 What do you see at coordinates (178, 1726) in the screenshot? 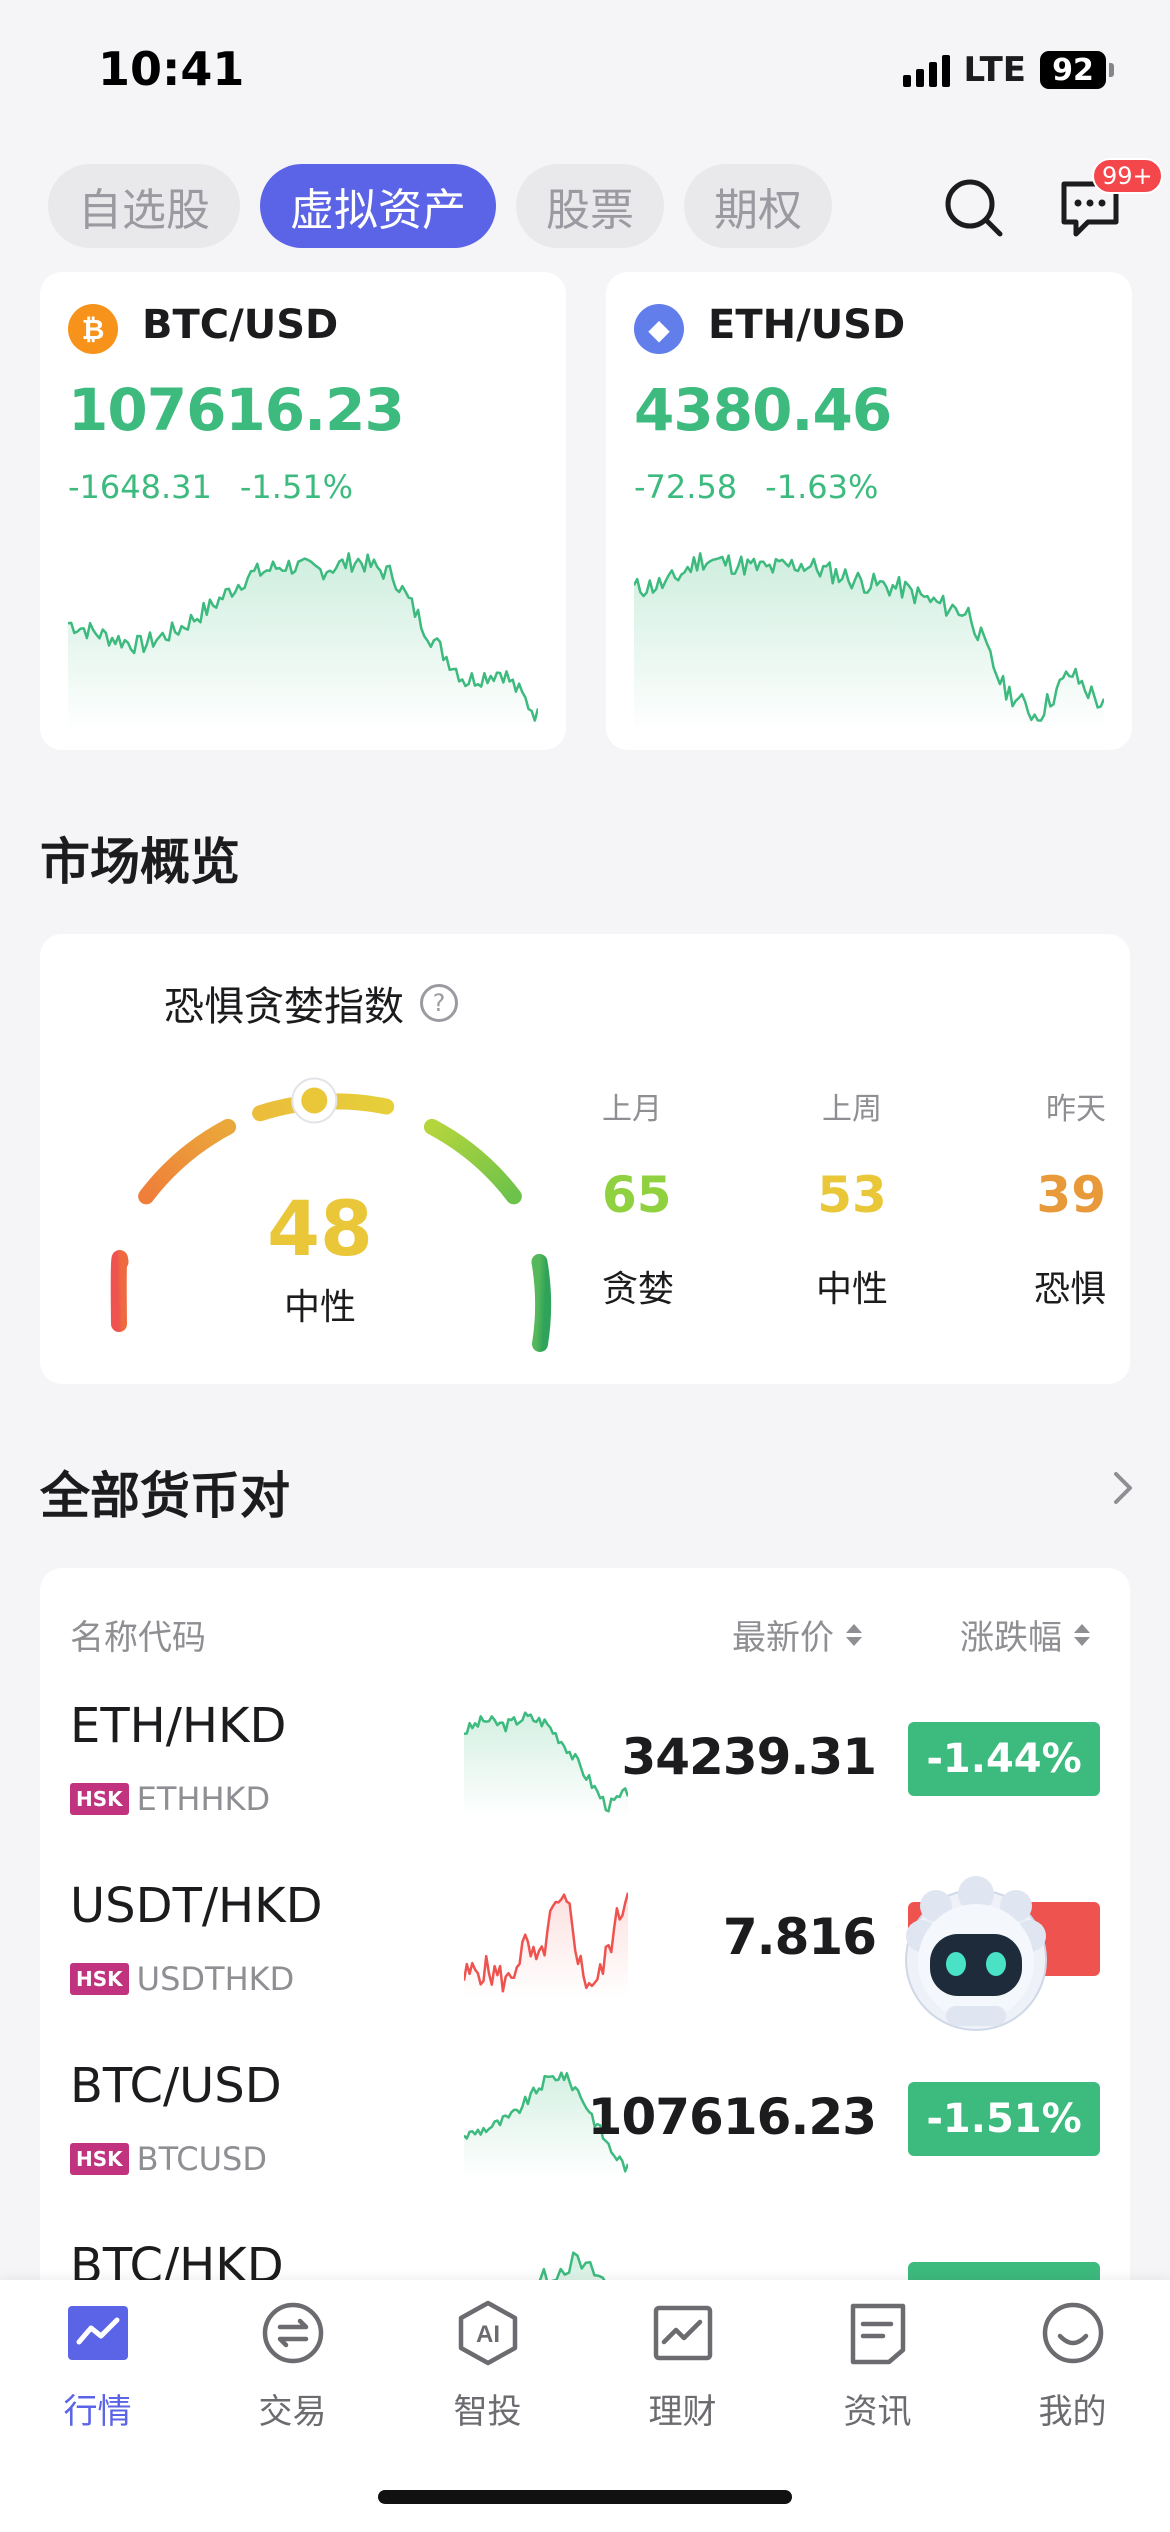
I see `row-pair: ETH/HKD` at bounding box center [178, 1726].